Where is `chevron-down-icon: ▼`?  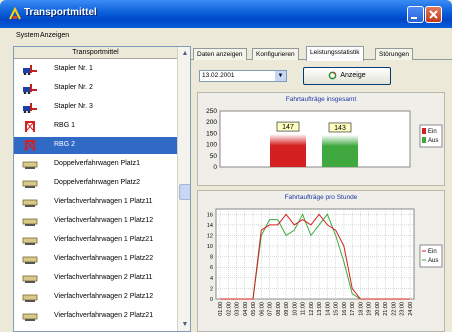 chevron-down-icon: ▼ is located at coordinates (280, 76).